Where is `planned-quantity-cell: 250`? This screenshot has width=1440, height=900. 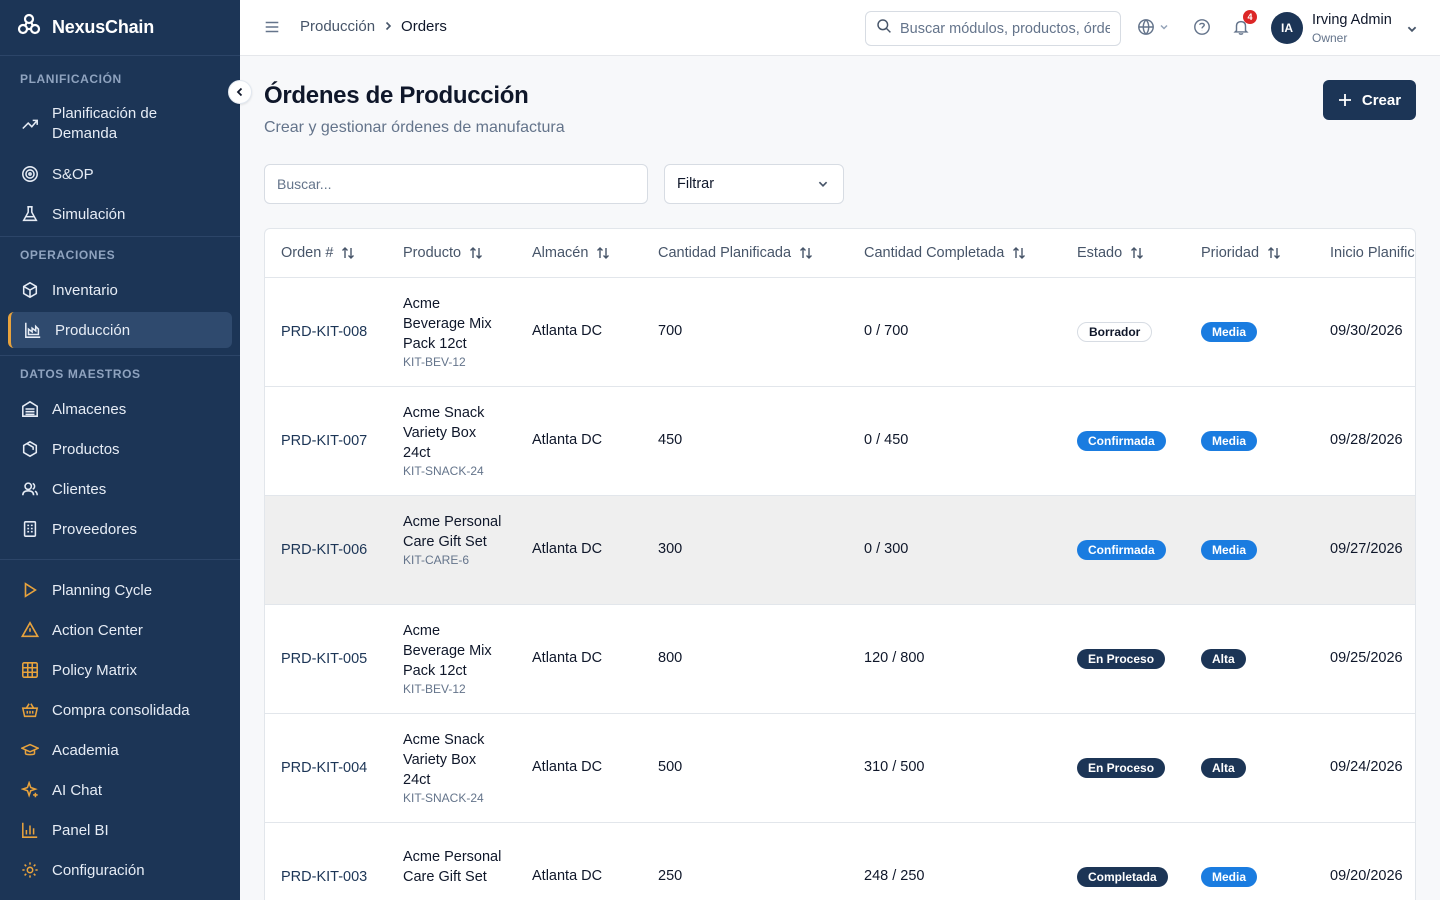
planned-quantity-cell: 250 is located at coordinates (670, 876).